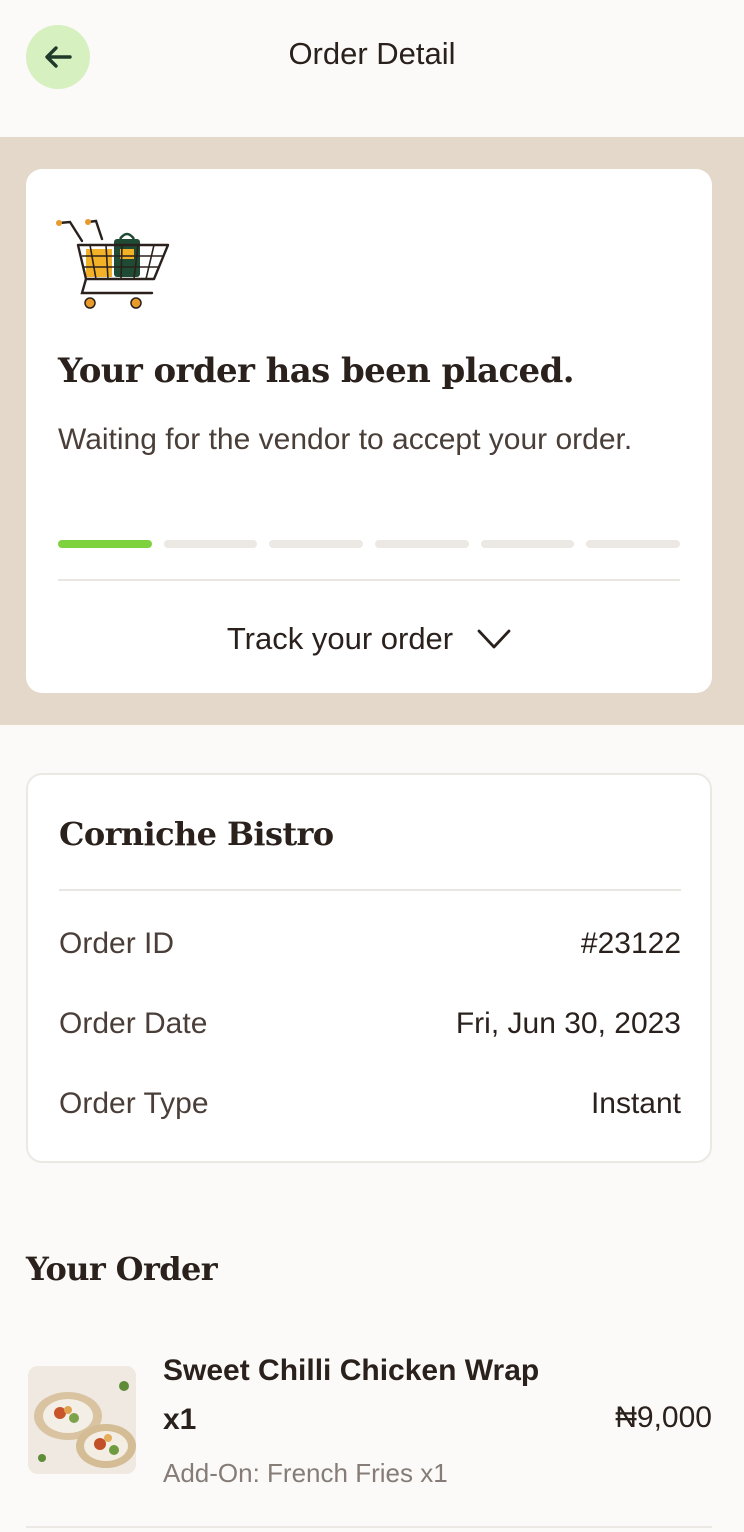 The height and width of the screenshot is (1532, 744). What do you see at coordinates (372, 53) in the screenshot?
I see `page-title: Order Detail` at bounding box center [372, 53].